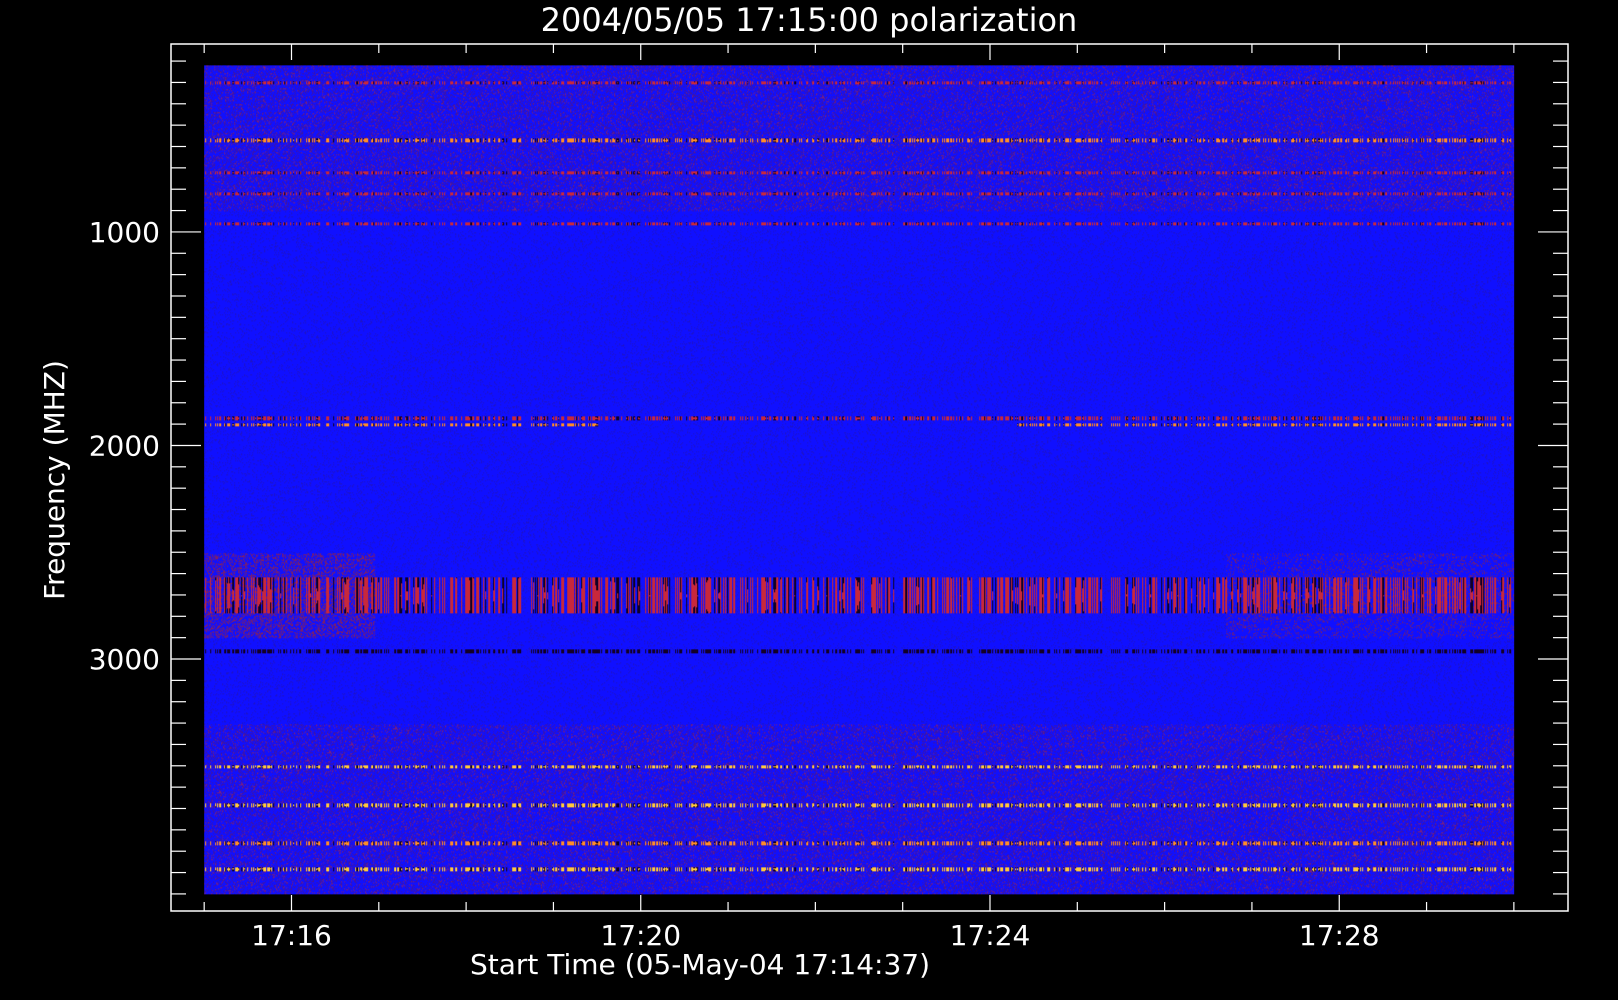  Describe the element at coordinates (990, 935) in the screenshot. I see `x-tick-label: 17:24` at that location.